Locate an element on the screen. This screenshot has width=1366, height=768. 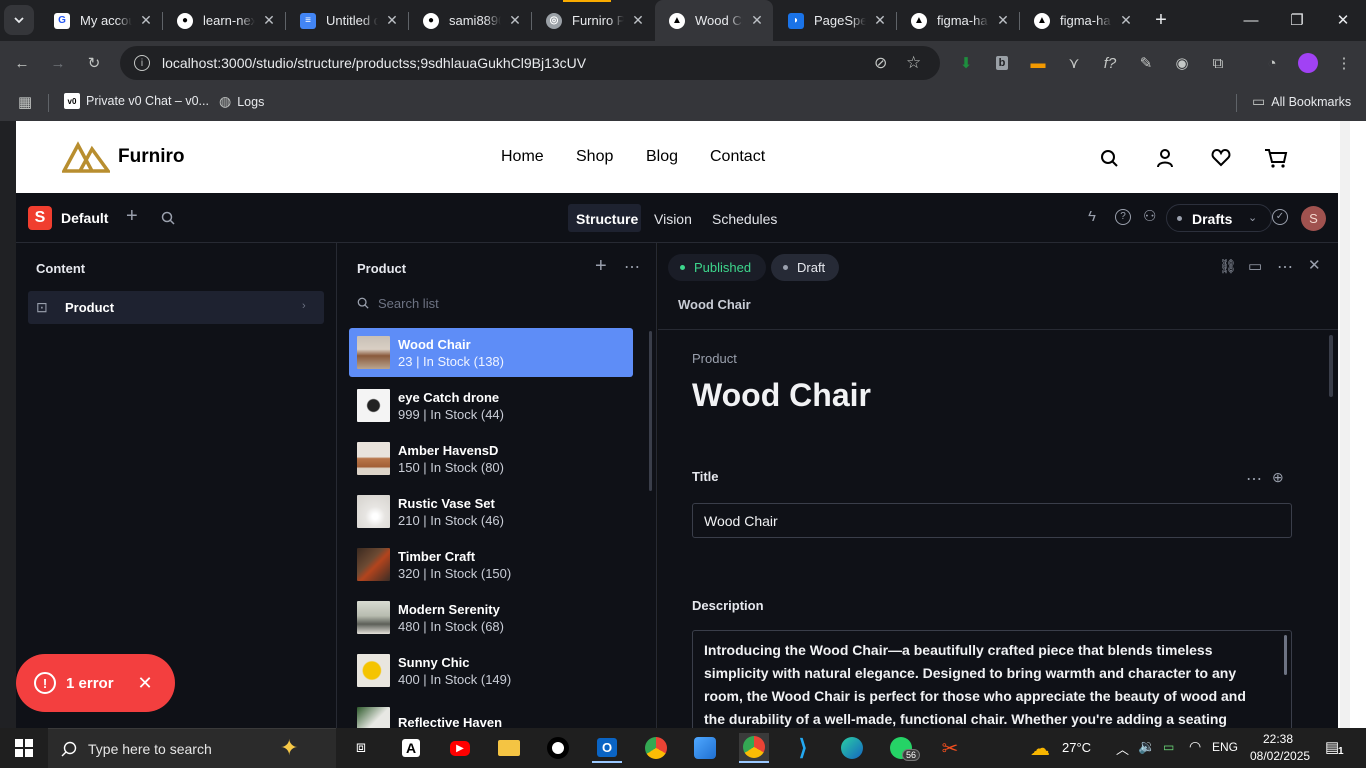
tab-wood-chair: ▲ Wood Cha✕ is located at coordinates (714, 20).